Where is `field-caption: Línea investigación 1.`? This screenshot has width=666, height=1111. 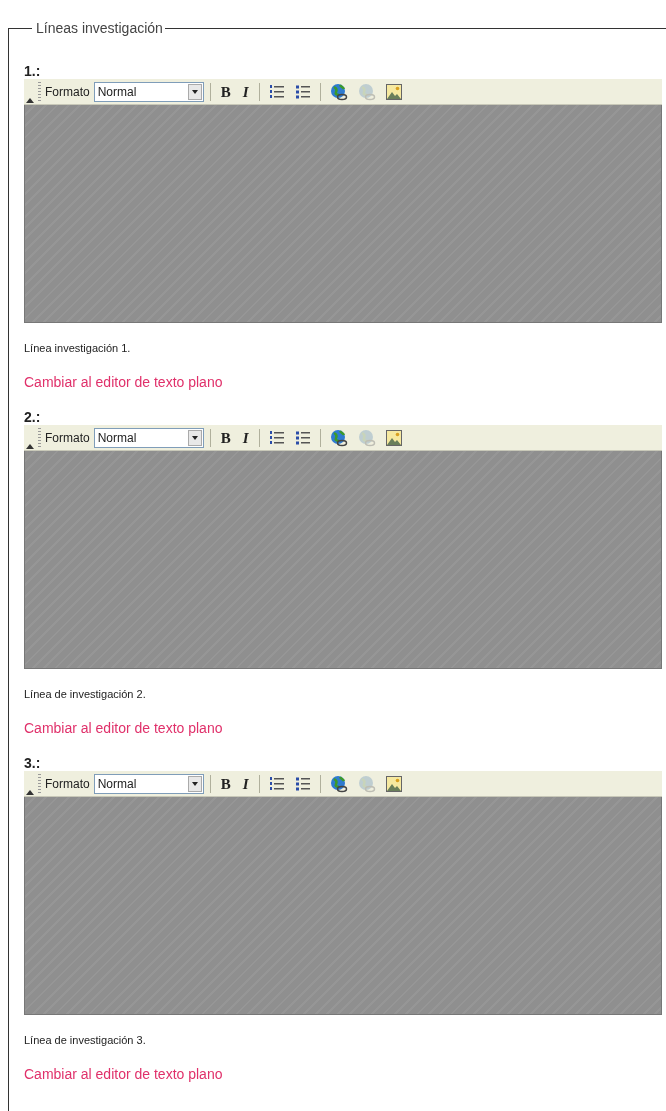
field-caption: Línea investigación 1. is located at coordinates (78, 348).